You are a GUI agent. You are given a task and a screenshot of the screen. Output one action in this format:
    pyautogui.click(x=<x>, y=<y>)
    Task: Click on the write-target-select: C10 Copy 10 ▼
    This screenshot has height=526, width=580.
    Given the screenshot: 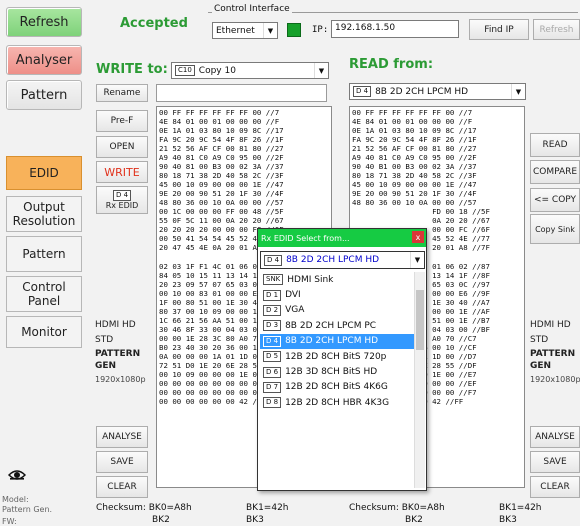 What is the action you would take?
    pyautogui.click(x=250, y=70)
    